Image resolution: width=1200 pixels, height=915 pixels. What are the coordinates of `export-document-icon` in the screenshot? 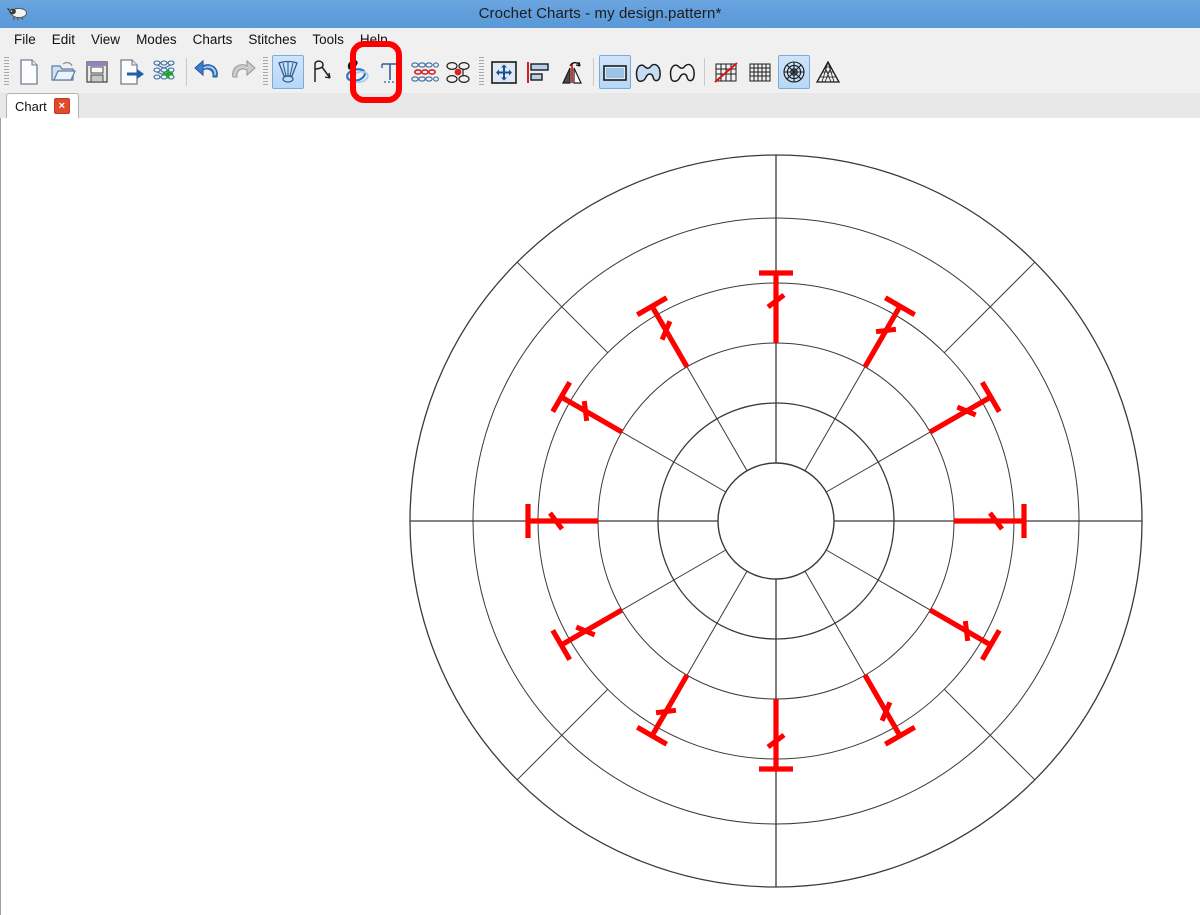 It's located at (132, 72).